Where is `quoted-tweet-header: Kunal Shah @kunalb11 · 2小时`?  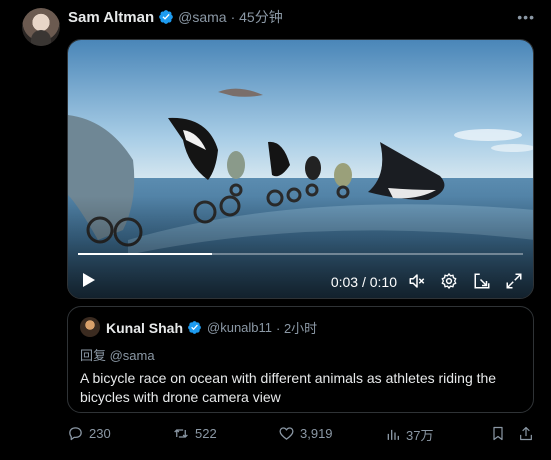
quoted-tweet-header: Kunal Shah @kunalb11 · 2小时 is located at coordinates (211, 327).